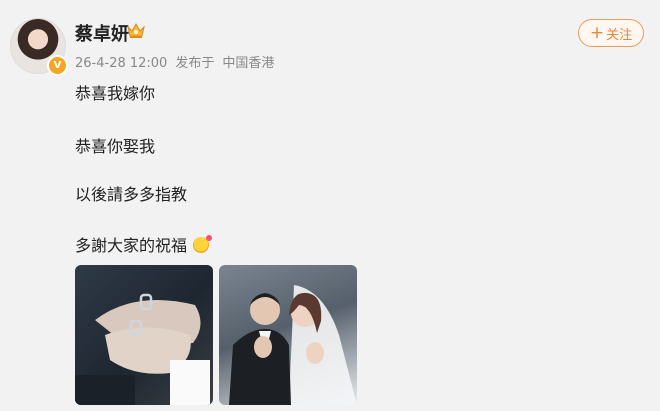 This screenshot has width=660, height=411. Describe the element at coordinates (136, 30) in the screenshot. I see `crown-icon` at that location.